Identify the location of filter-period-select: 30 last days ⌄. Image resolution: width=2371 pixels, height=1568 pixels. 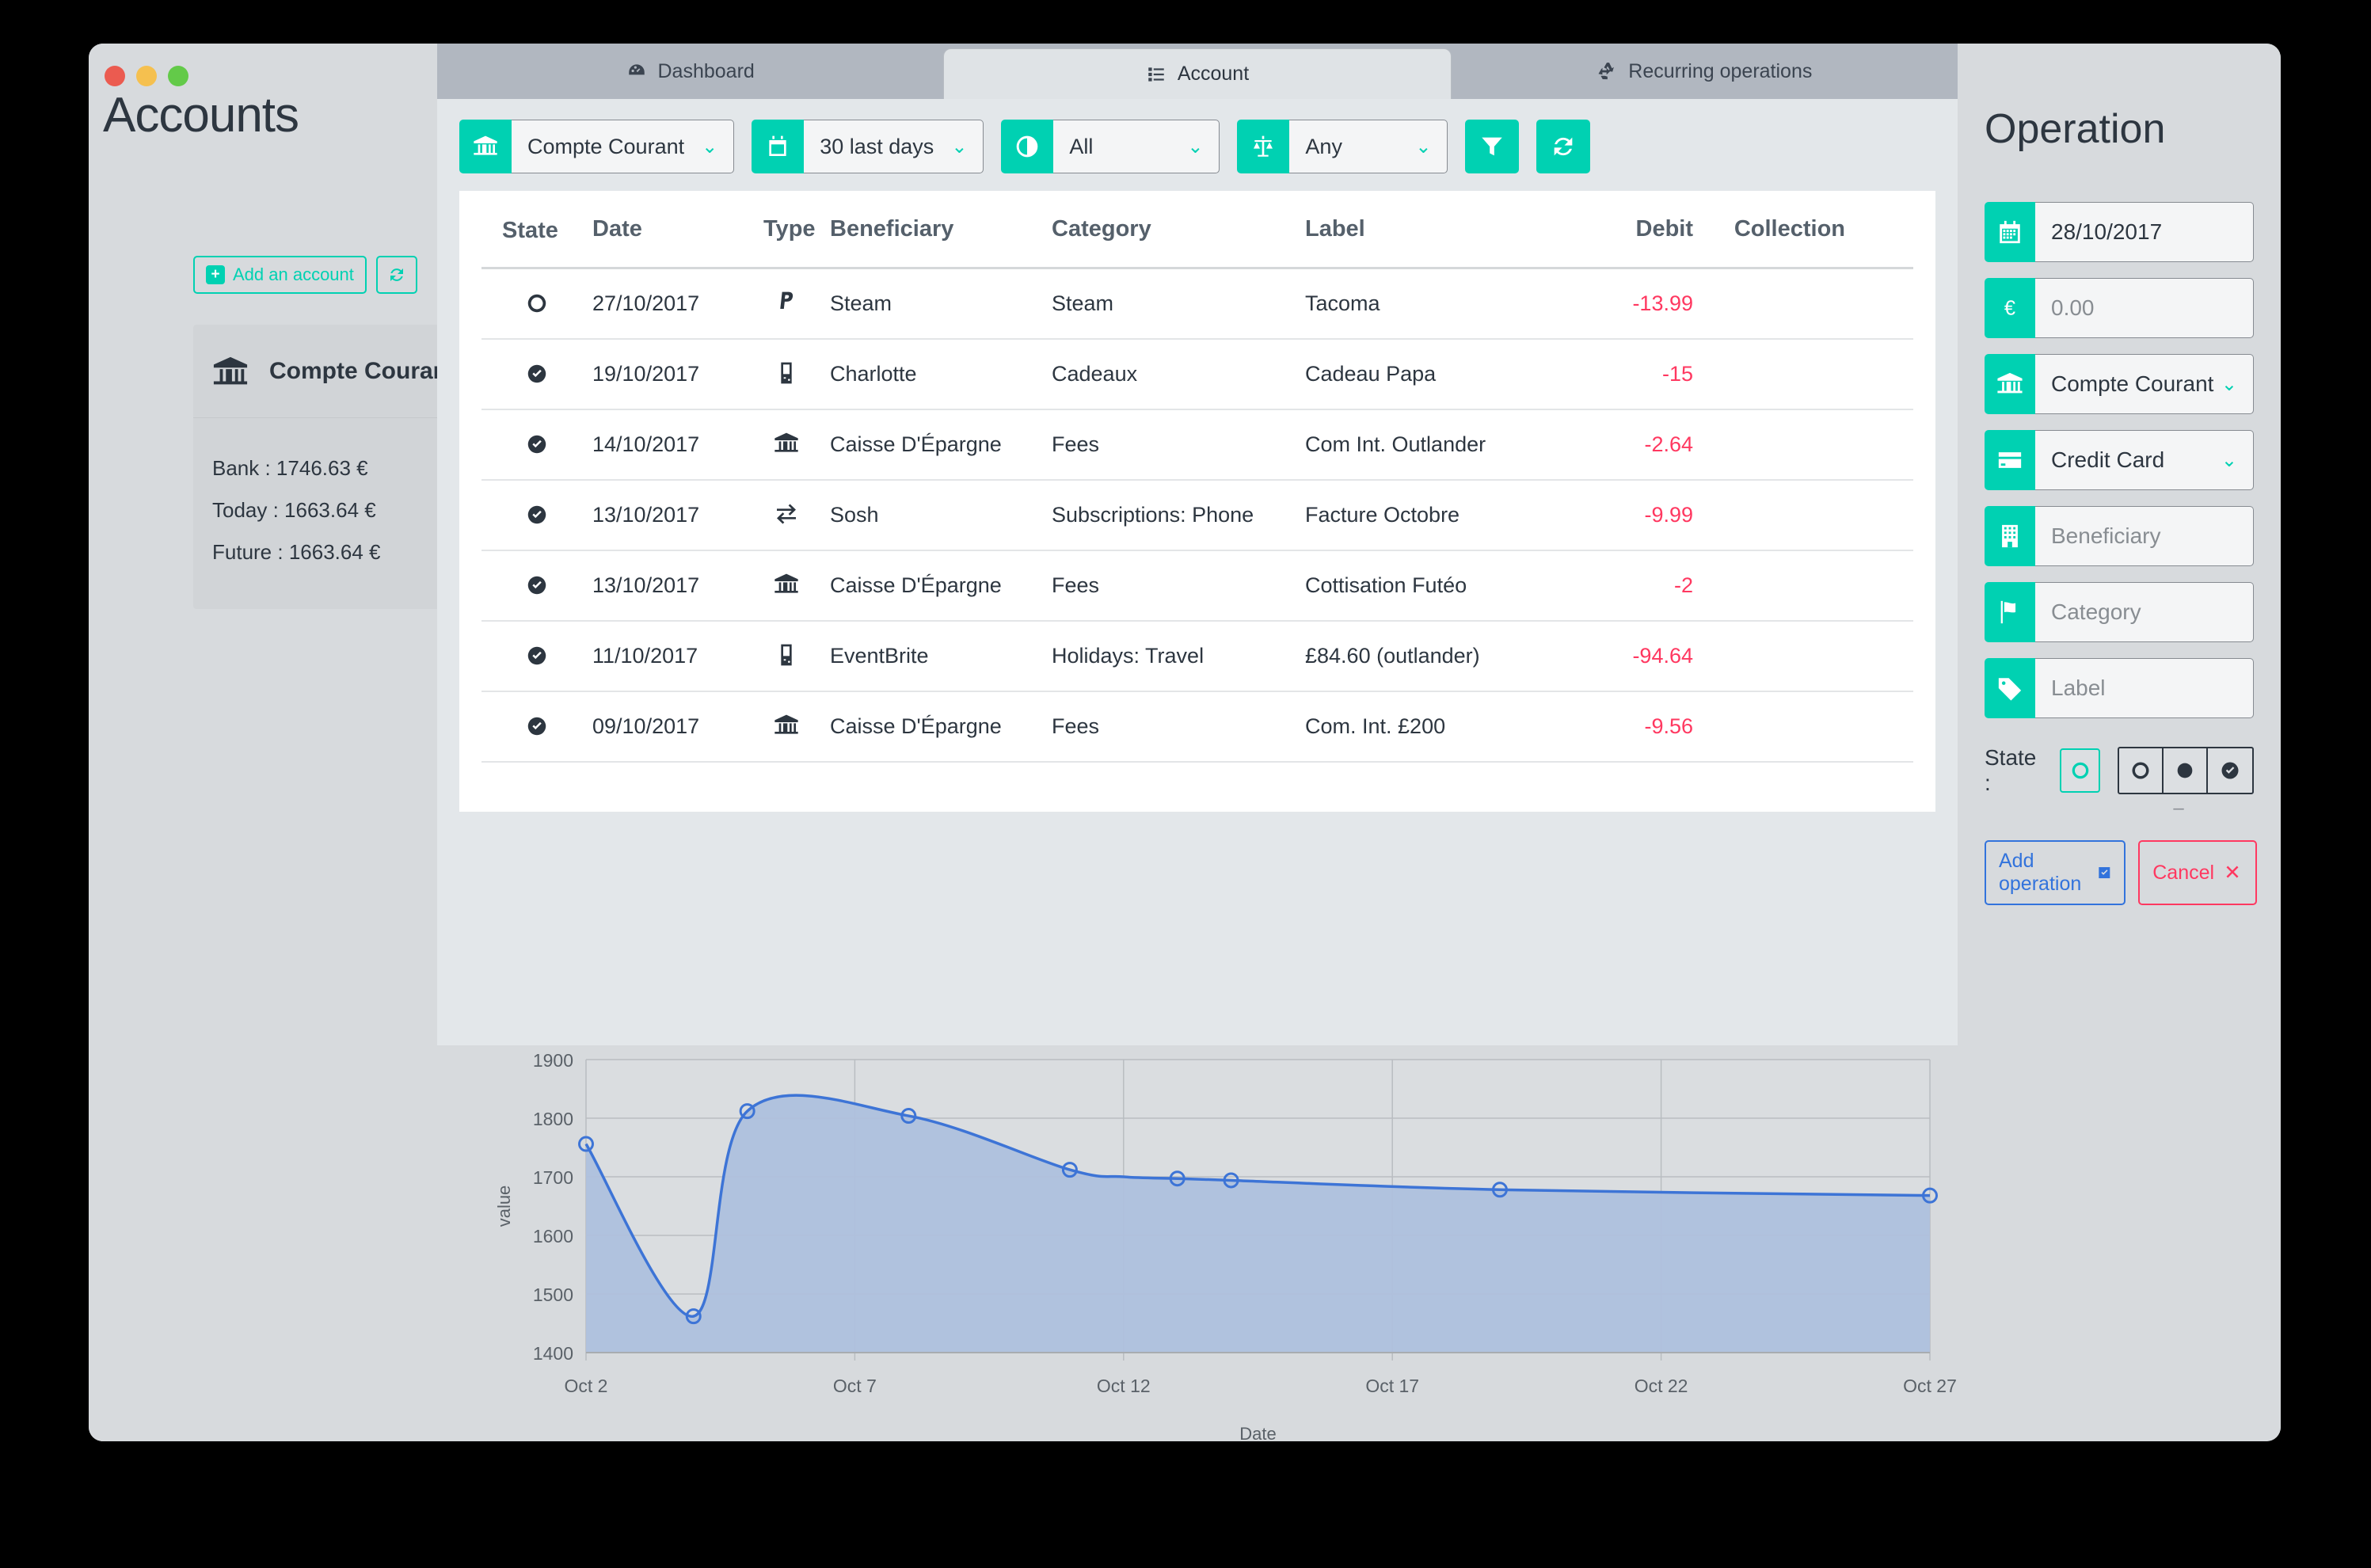
(894, 146).